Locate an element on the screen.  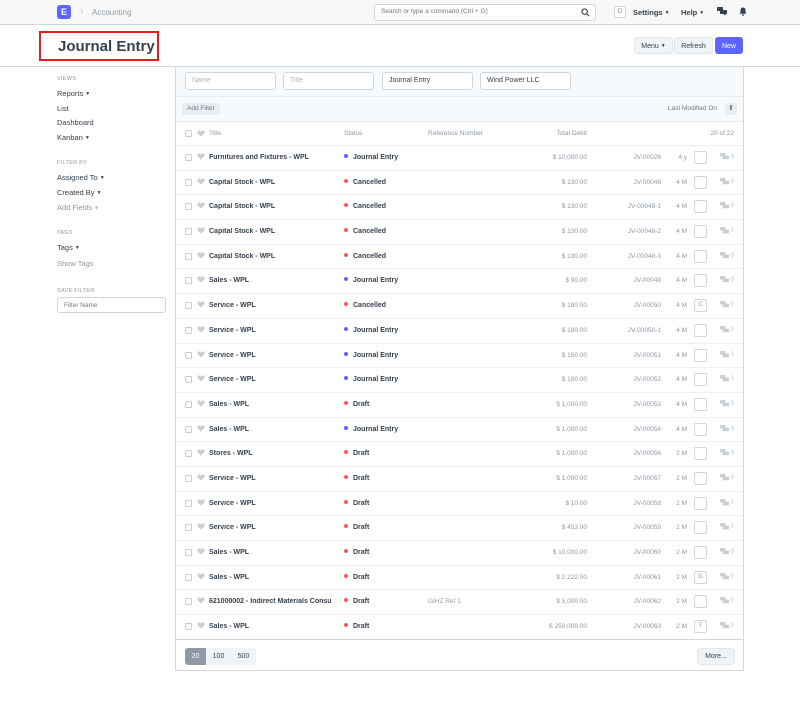
table-row: Service - WPL Draft $ 453.00 JV-00059 2 M 0 is located at coordinates (459, 528).